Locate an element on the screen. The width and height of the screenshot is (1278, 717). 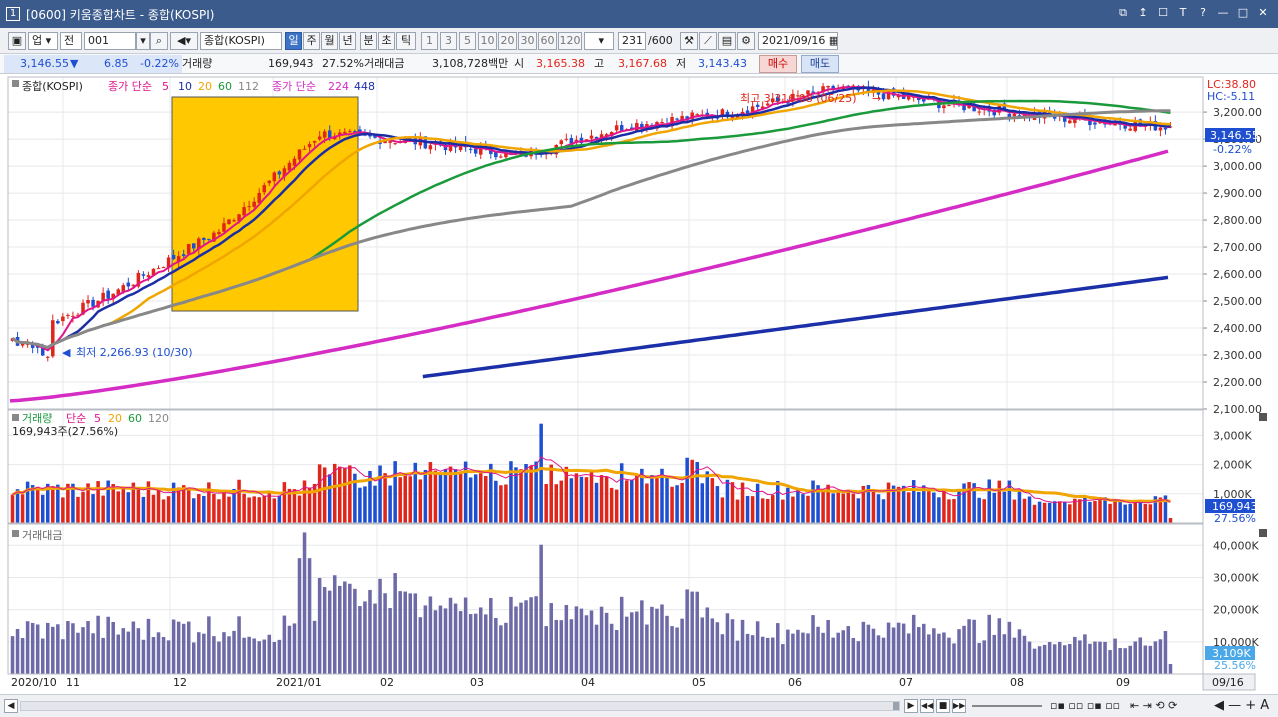
sell-button: 매도 is located at coordinates (820, 64).